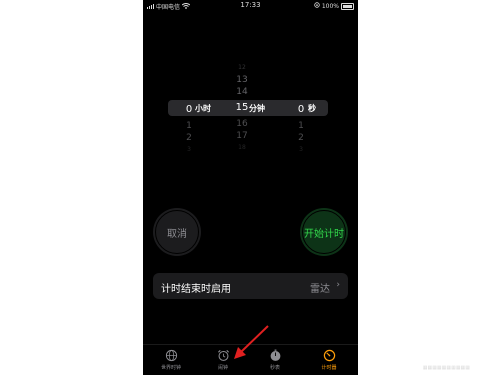 The image size is (500, 375). Describe the element at coordinates (446, 368) in the screenshot. I see `watermark-icon: ▦▦▦▦▦▦▦▦▦▦` at that location.